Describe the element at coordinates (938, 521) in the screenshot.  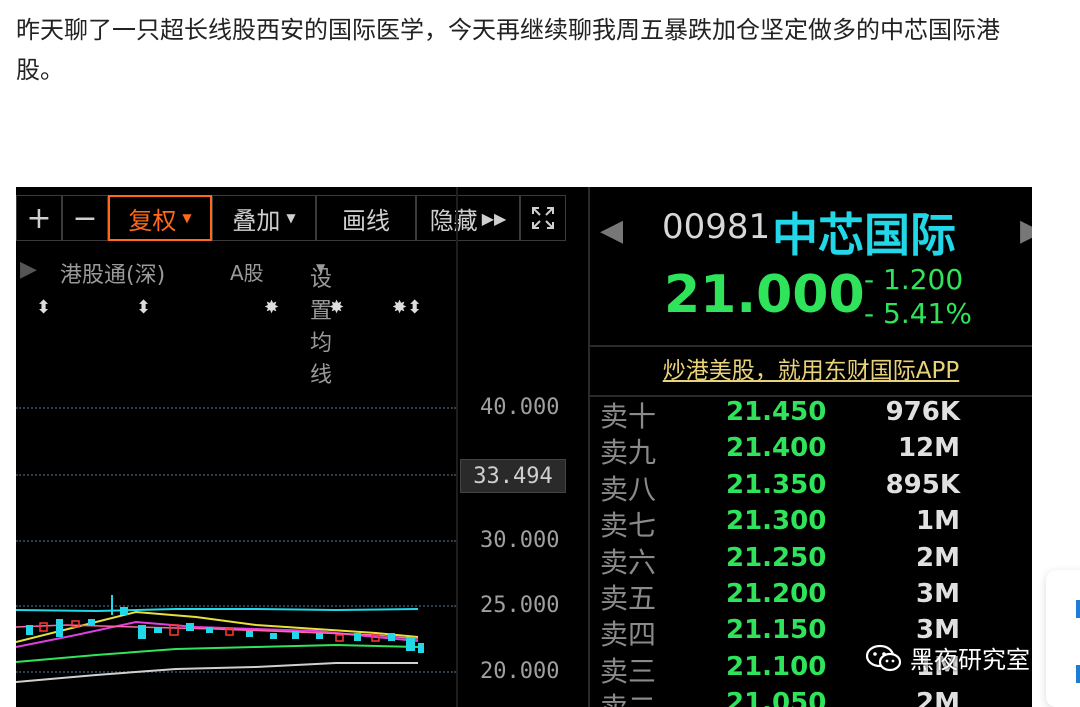
I see `ask-volume: 1M` at that location.